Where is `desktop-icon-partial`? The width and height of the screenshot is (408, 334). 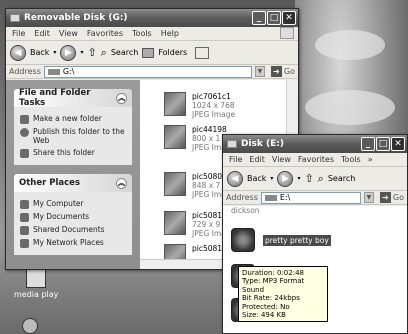
desktop-icon-partial is located at coordinates (30, 326).